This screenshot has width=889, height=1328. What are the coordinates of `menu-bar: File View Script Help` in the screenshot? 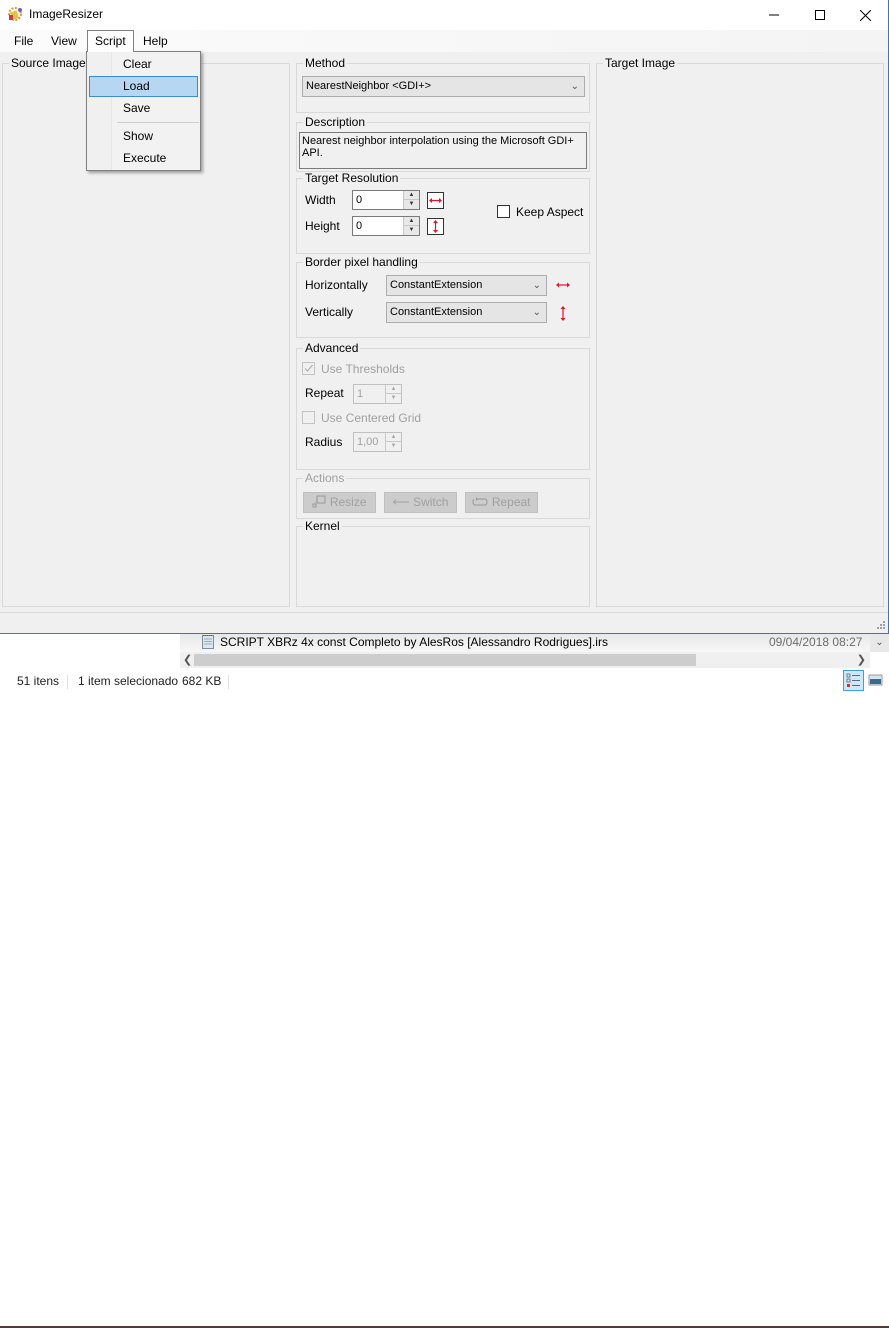 It's located at (444, 41).